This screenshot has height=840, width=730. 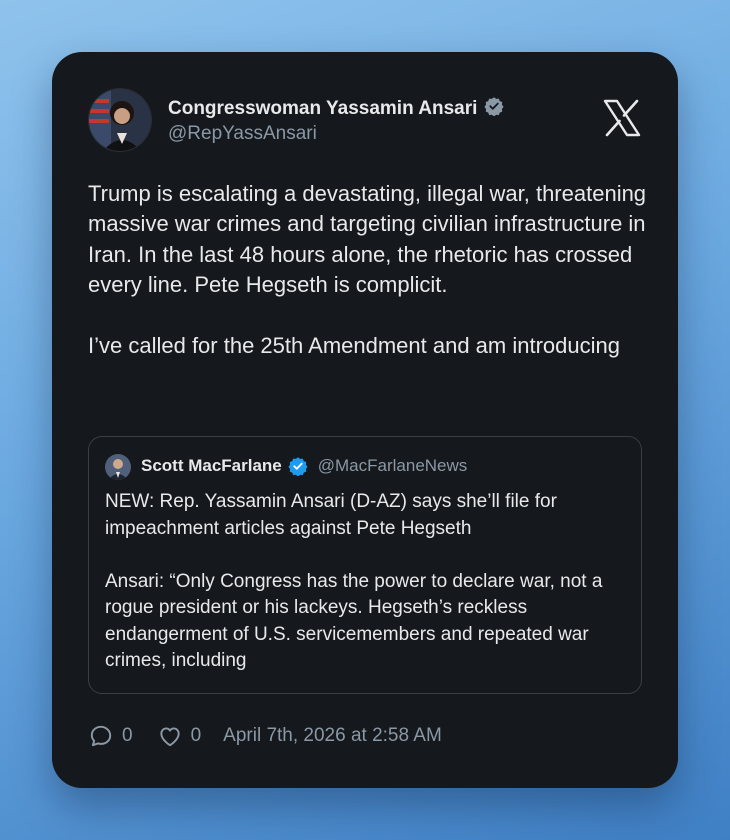 What do you see at coordinates (211, 466) in the screenshot?
I see `quoted-author-name: Scott MacFarlane` at bounding box center [211, 466].